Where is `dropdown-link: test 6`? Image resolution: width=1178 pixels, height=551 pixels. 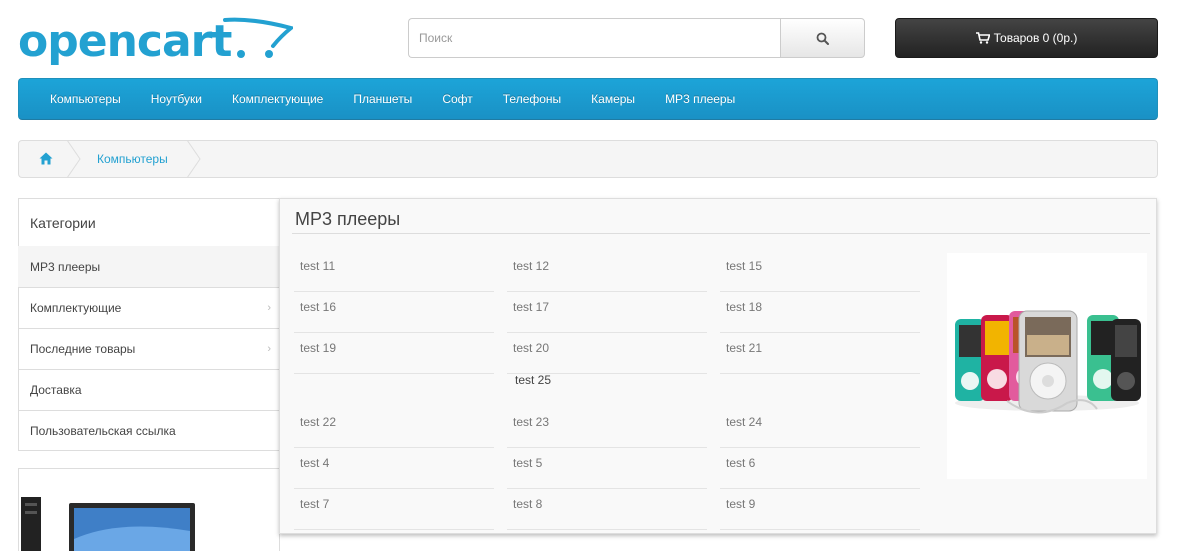 dropdown-link: test 6 is located at coordinates (820, 468).